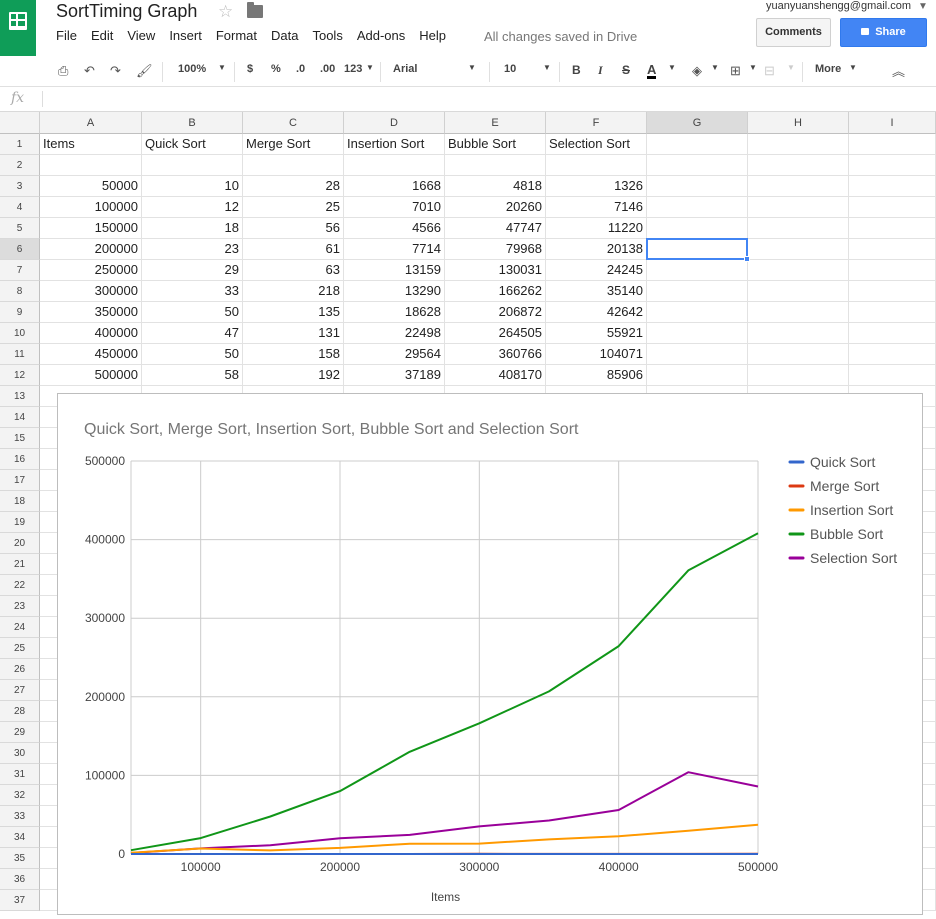 This screenshot has height=919, width=936. I want to click on print-icon: ⎙, so click(63, 71).